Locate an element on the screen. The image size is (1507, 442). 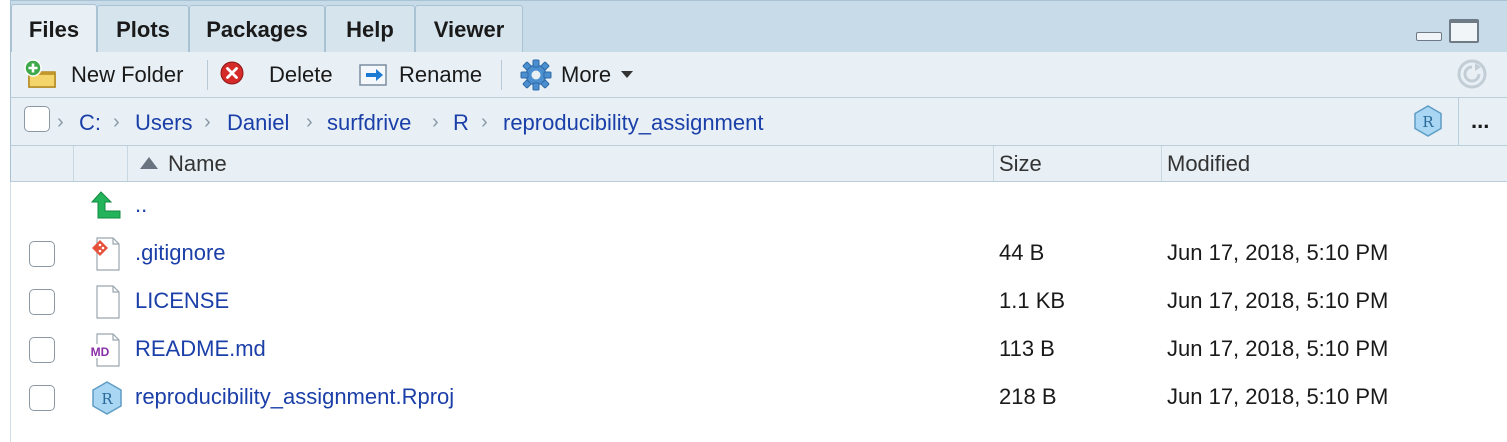
file-size: 218 B is located at coordinates (1028, 396).